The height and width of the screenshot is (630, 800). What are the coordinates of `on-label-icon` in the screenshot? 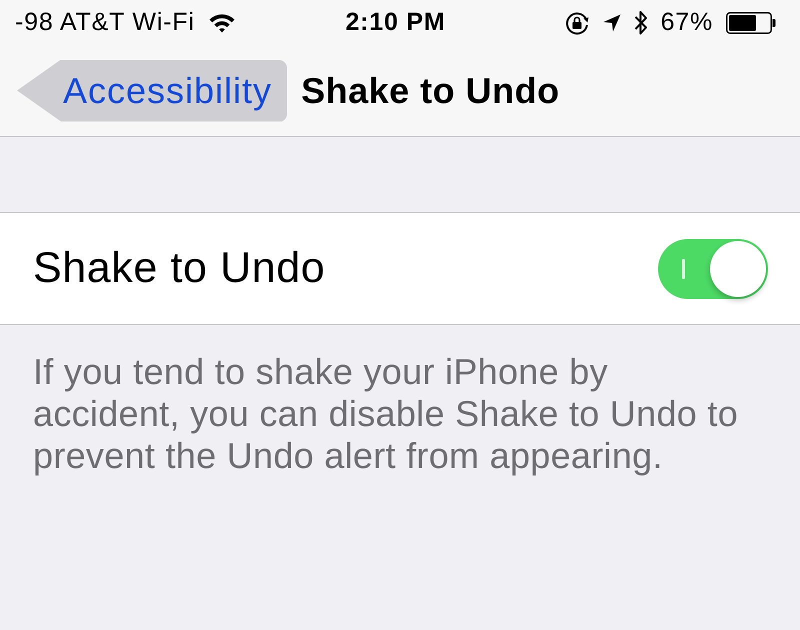 It's located at (683, 268).